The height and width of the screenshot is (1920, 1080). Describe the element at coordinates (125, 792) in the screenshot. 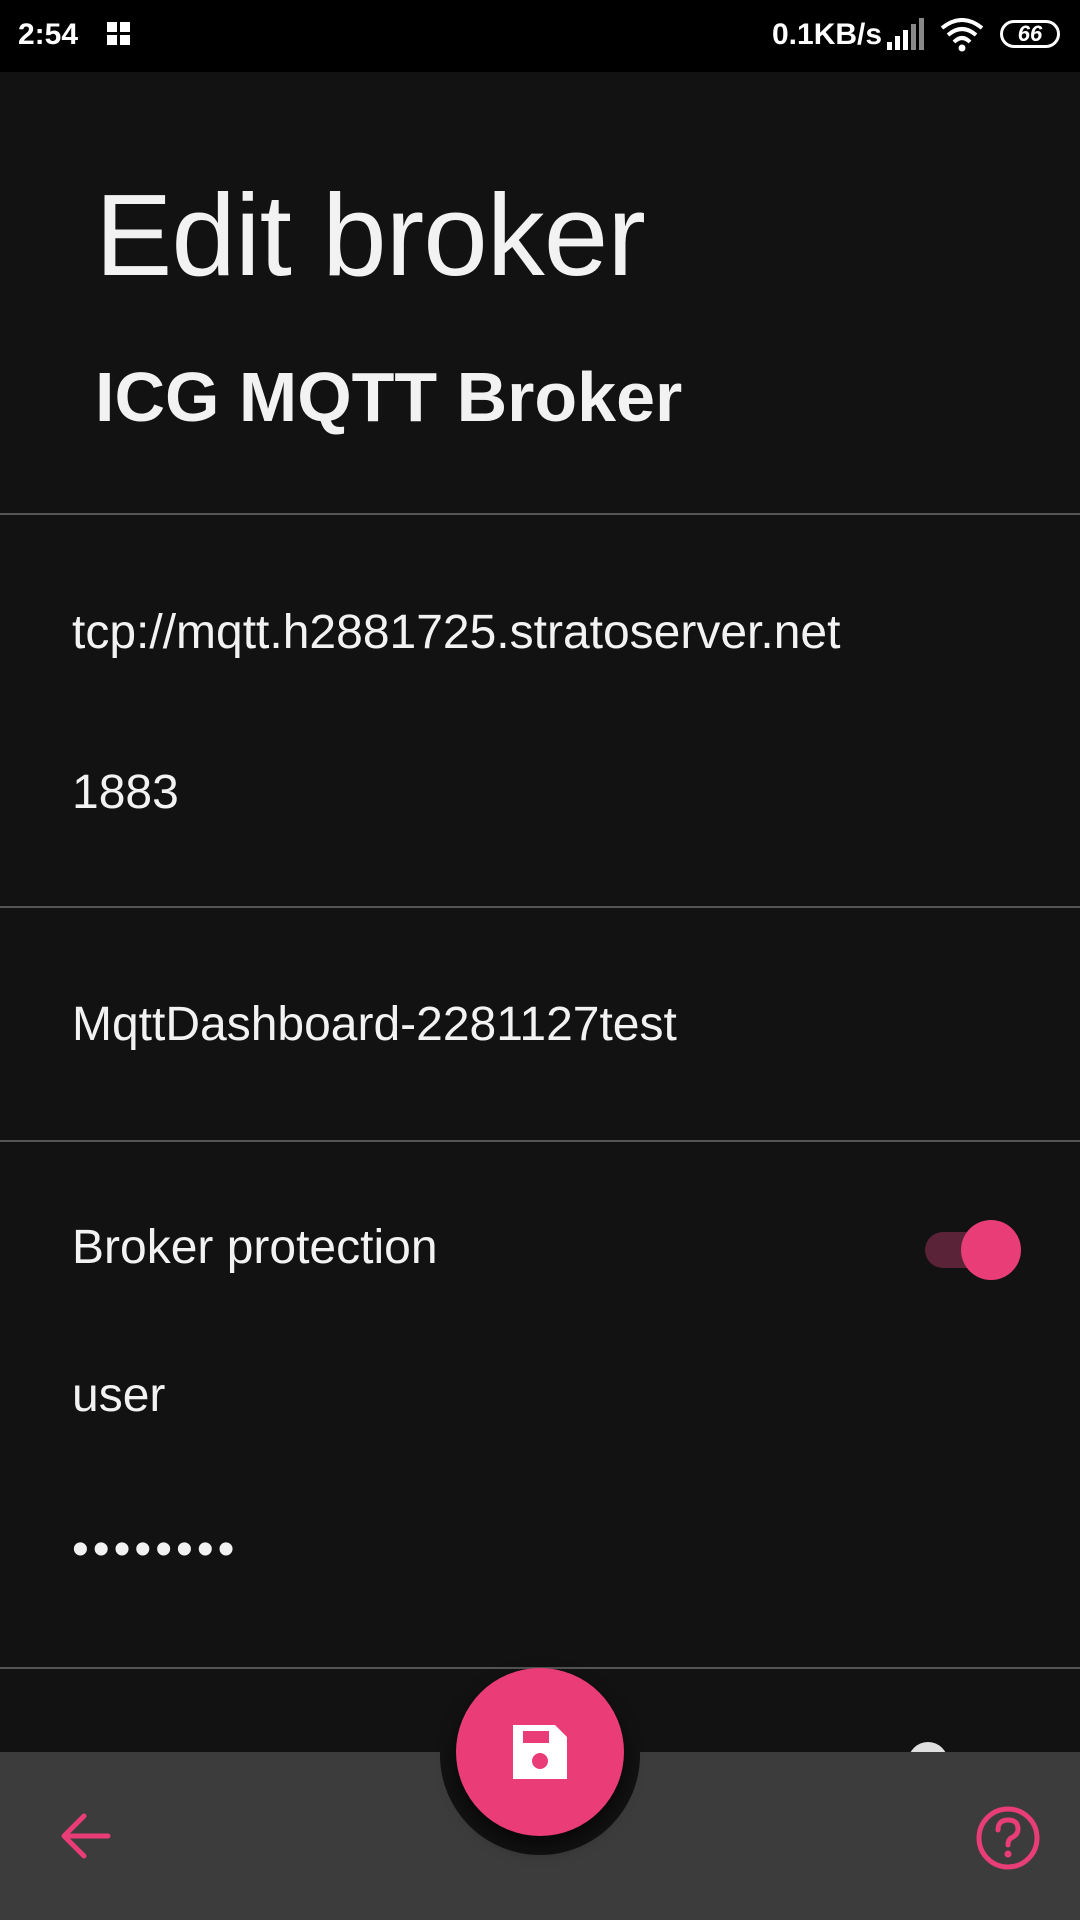

I see `port-input: 1883` at that location.